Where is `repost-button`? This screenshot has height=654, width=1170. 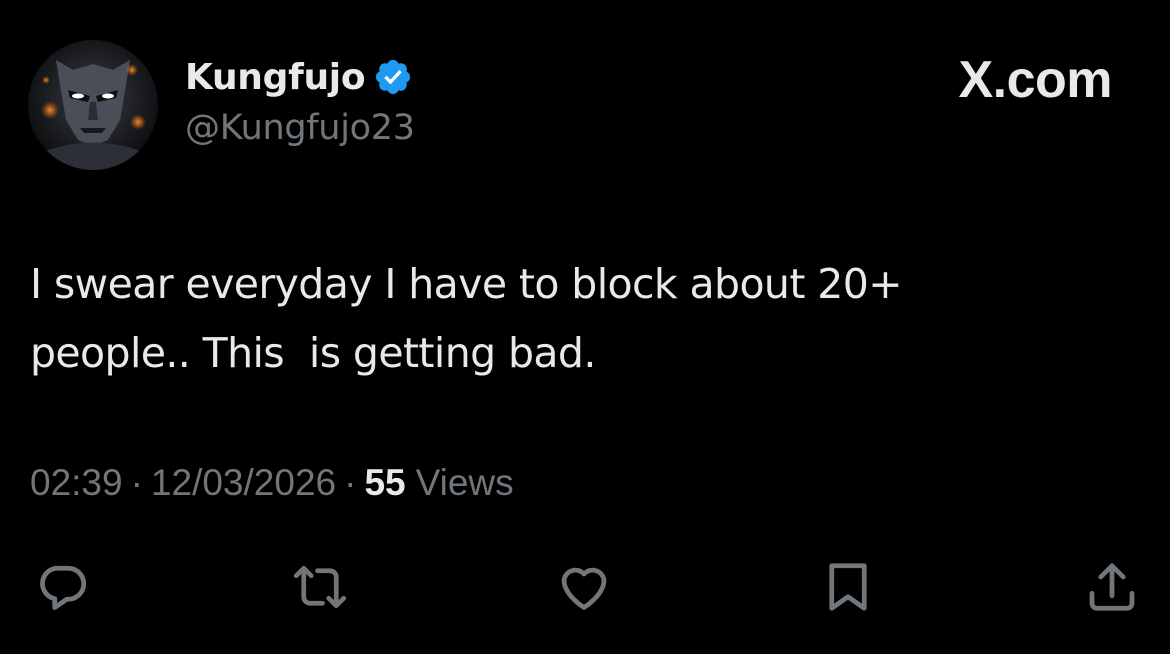
repost-button is located at coordinates (320, 587).